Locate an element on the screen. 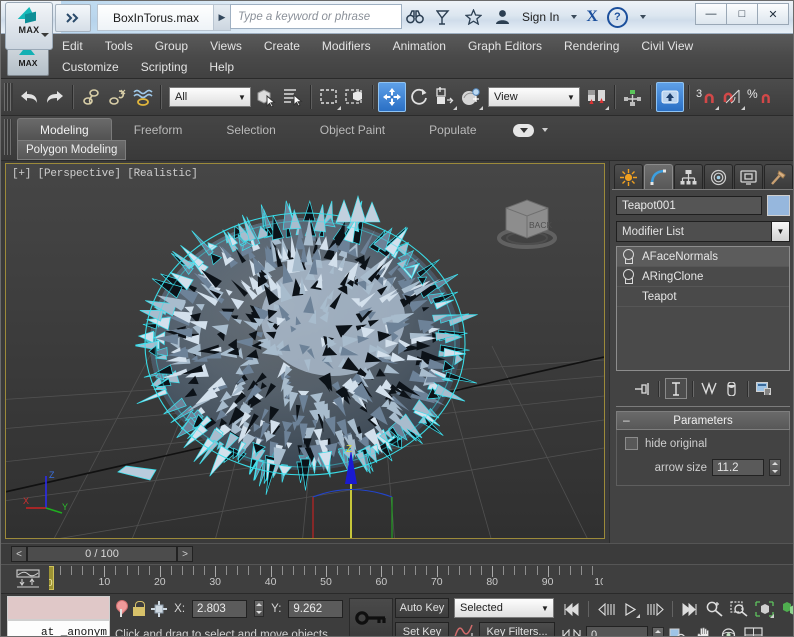 This screenshot has height=637, width=794. sign-in-label: Sign In is located at coordinates (540, 17).